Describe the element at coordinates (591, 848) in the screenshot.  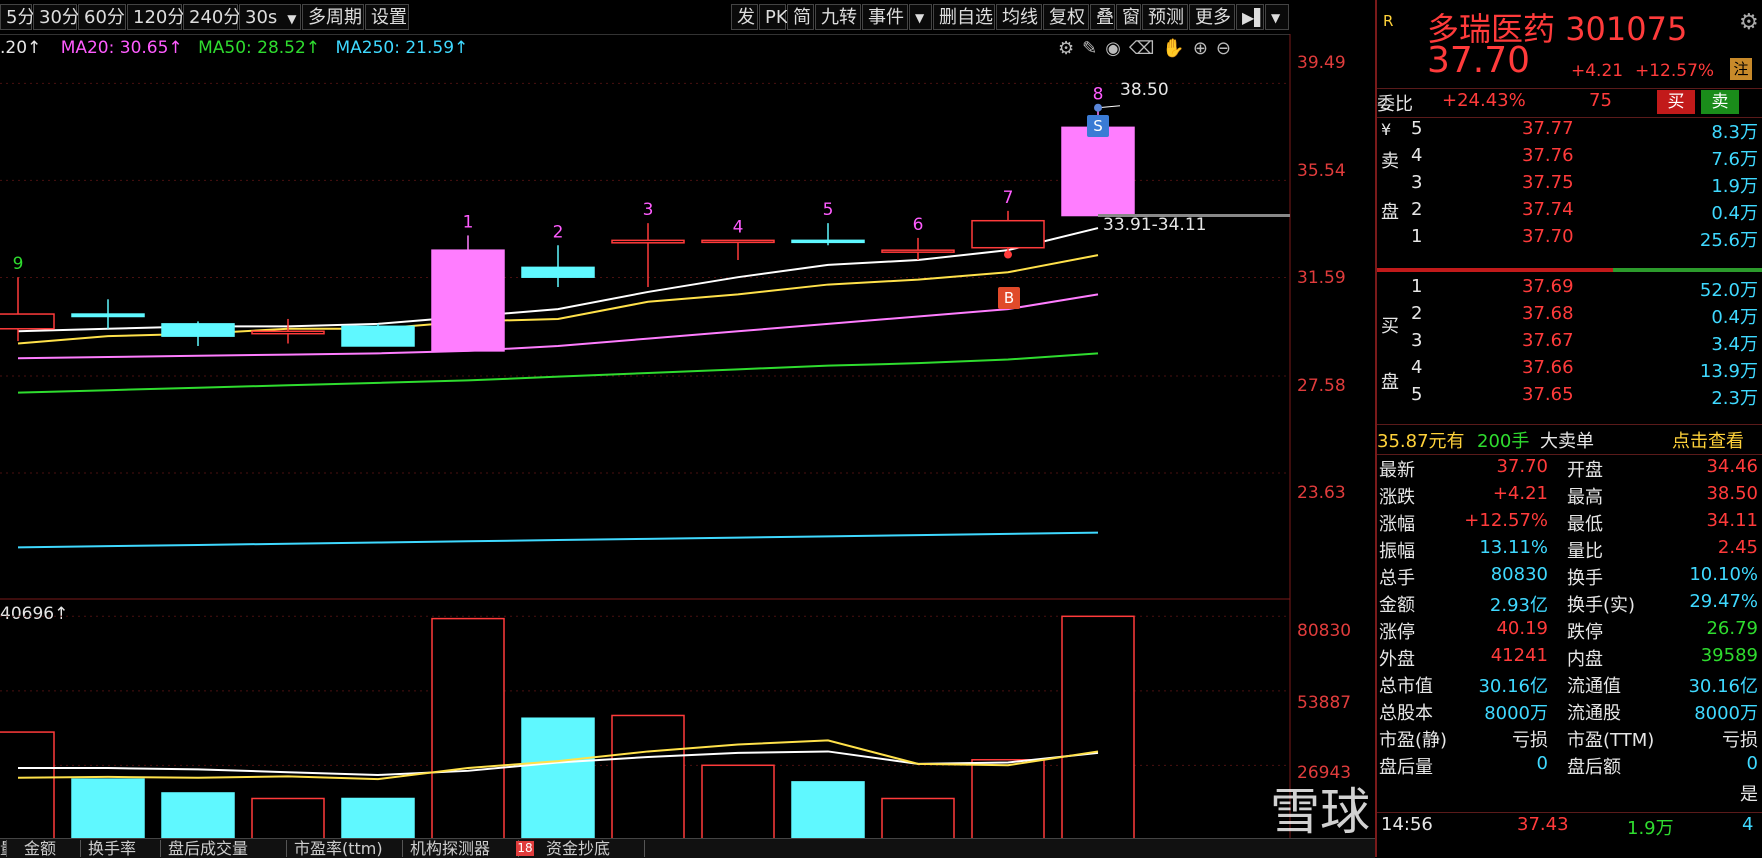
I see `tab-bottom-fishing: 资金抄底` at that location.